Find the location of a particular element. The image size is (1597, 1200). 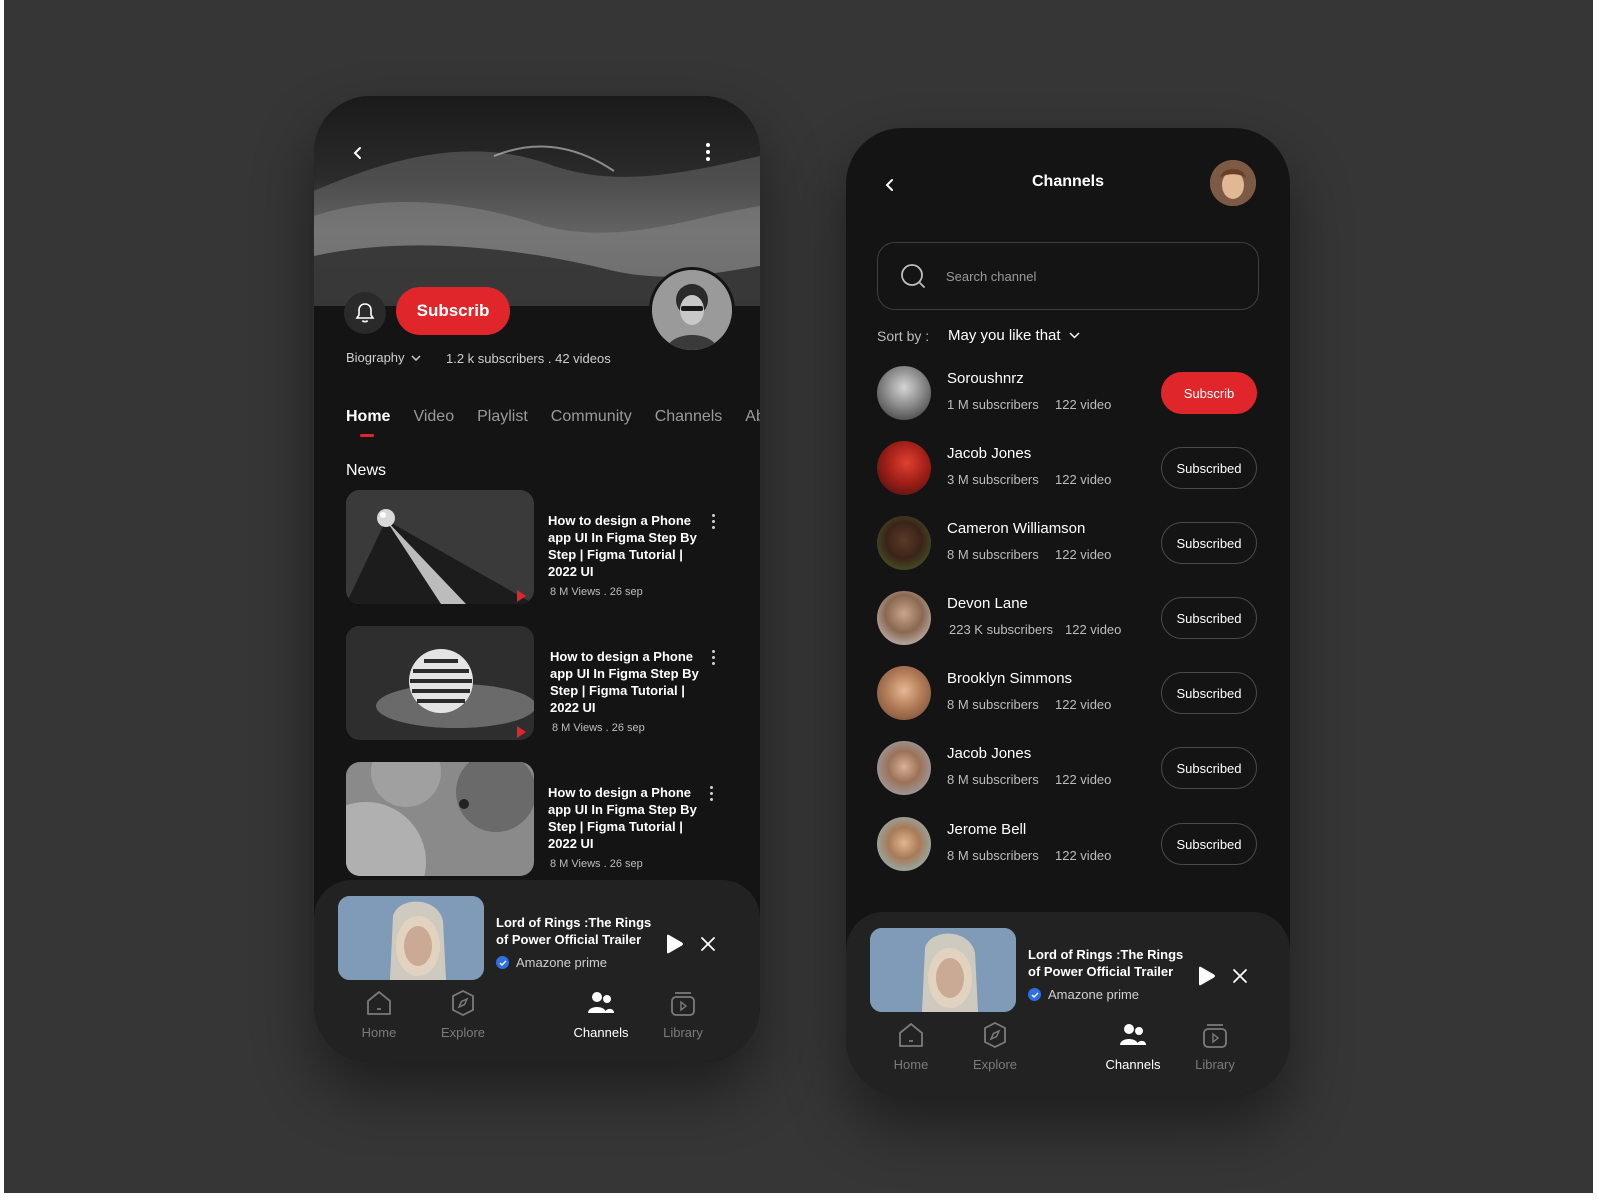

channel-name: Jerome Bell is located at coordinates (987, 829).